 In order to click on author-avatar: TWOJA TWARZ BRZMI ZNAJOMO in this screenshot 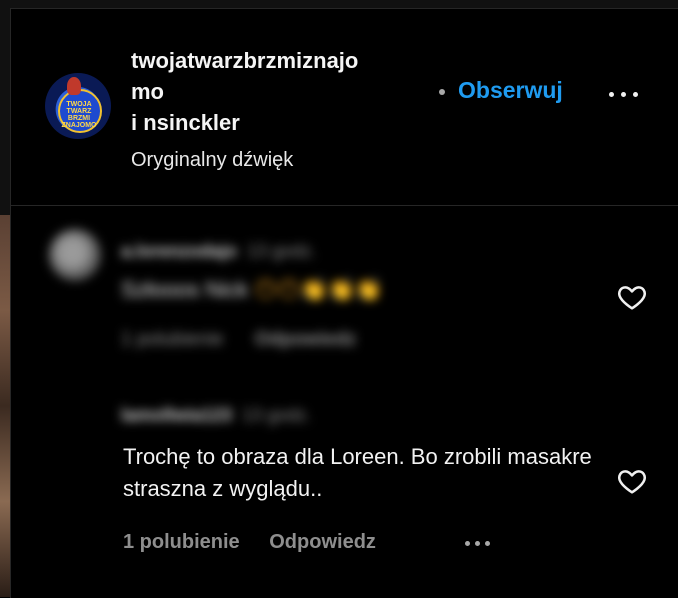, I will do `click(78, 106)`.